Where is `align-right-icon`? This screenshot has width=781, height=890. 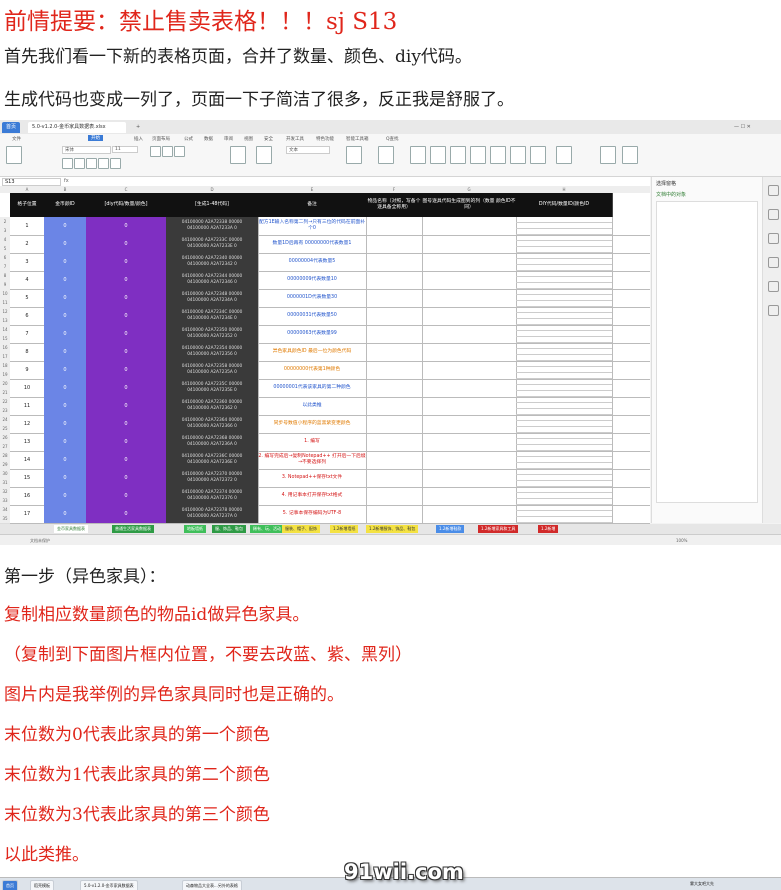
align-right-icon is located at coordinates (179, 151).